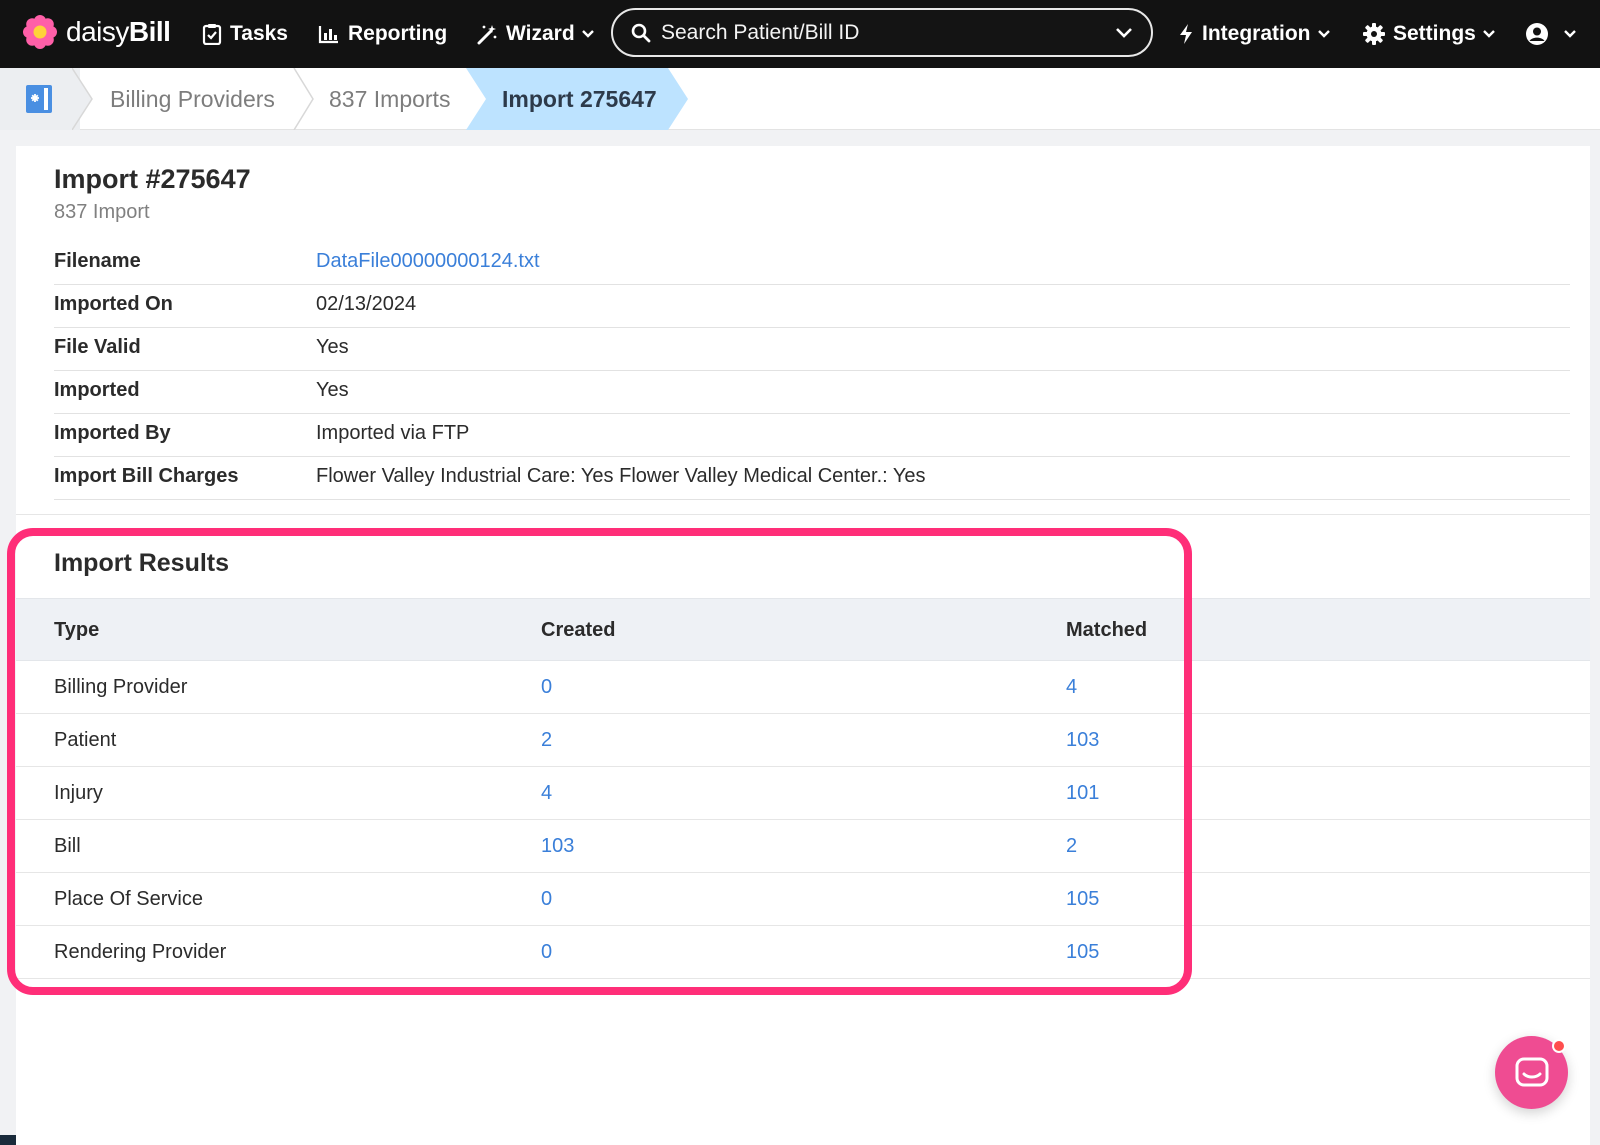 Image resolution: width=1600 pixels, height=1145 pixels. I want to click on result-type: Billing Provider, so click(121, 687).